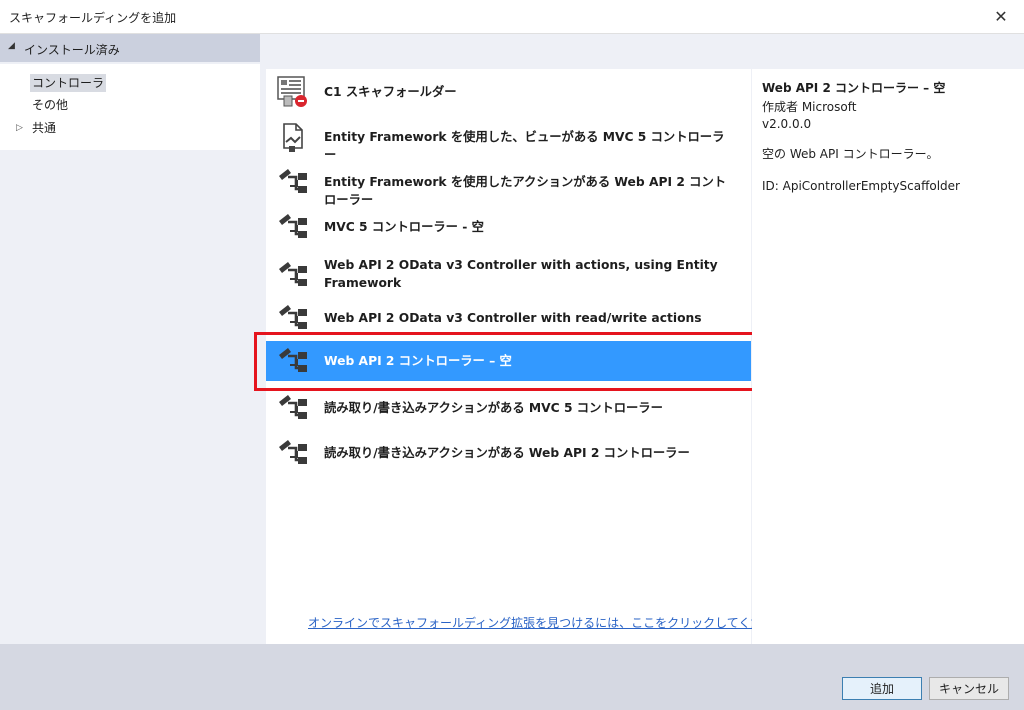  I want to click on list-item-selected: Web API 2 コントローラー – 空, so click(508, 361).